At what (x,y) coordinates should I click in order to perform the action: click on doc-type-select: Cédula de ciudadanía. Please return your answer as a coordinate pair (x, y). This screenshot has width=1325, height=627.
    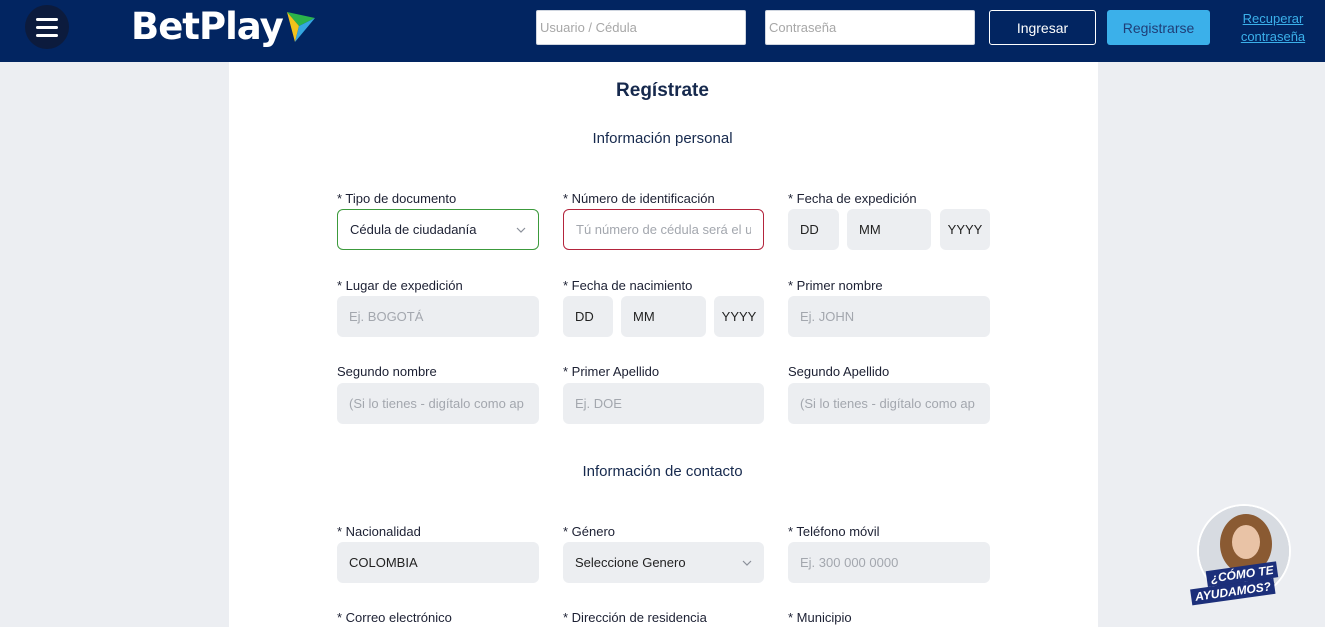
    Looking at the image, I should click on (438, 229).